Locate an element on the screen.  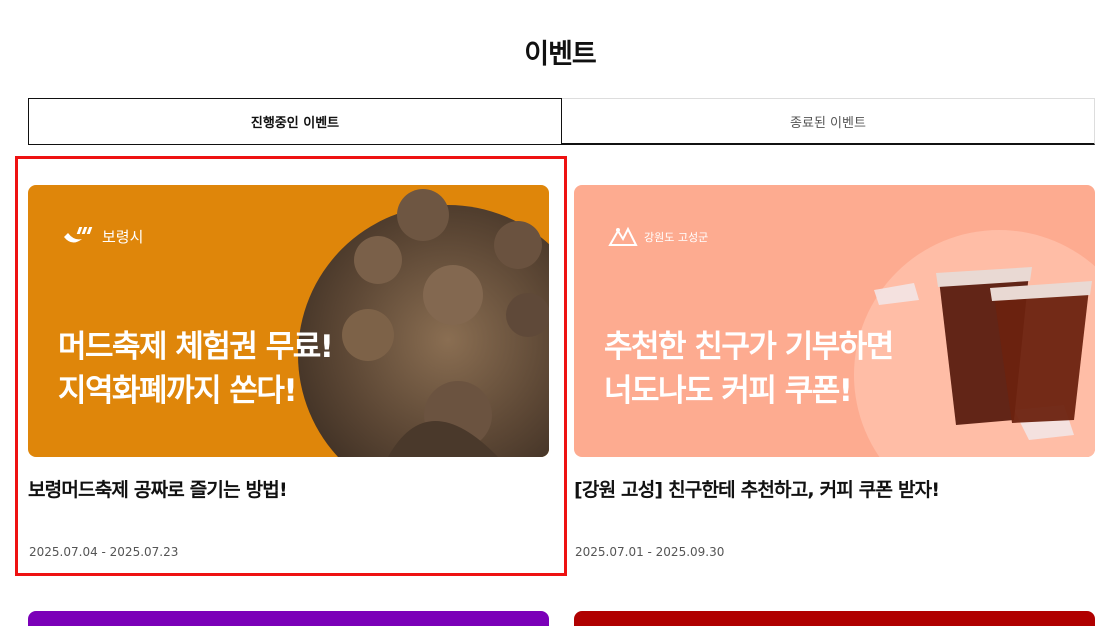
tab-ended-events: 종료된 이벤트 is located at coordinates (828, 121).